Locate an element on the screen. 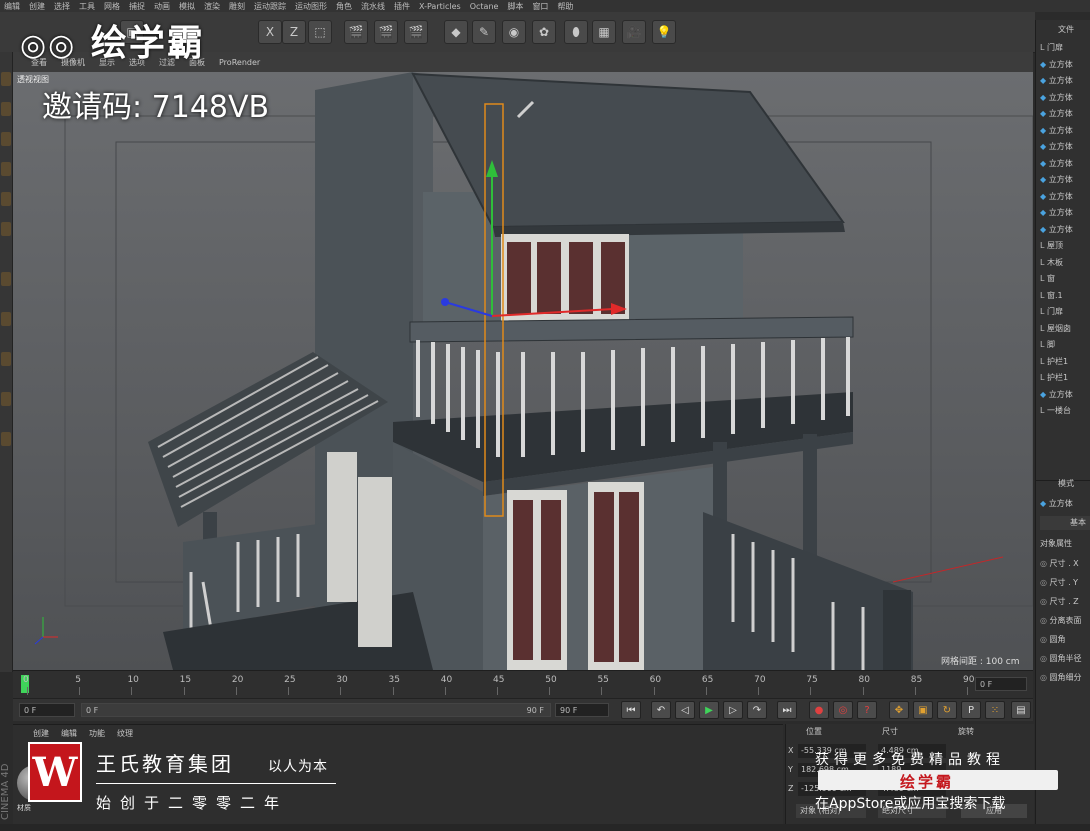  menu-item: 网格 is located at coordinates (112, 6).